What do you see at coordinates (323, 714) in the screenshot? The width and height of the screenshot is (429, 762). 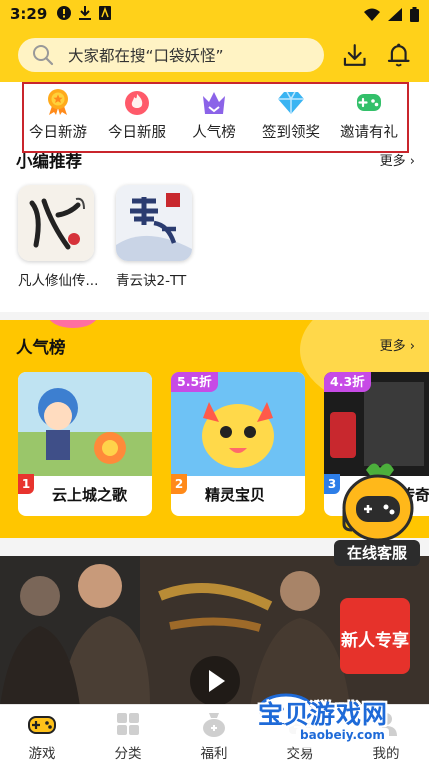 I see `watermark-text: 宝贝游戏网` at bounding box center [323, 714].